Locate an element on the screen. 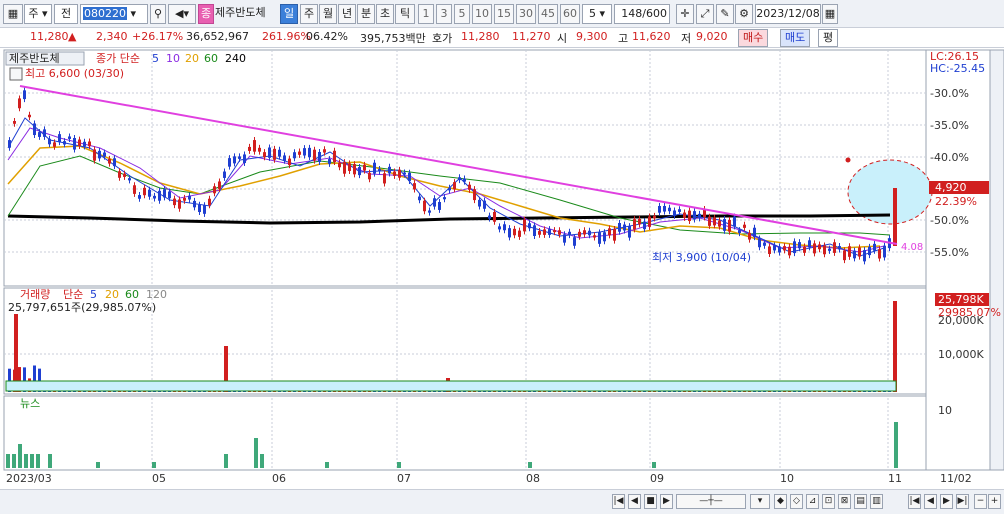 The image size is (1004, 517). volume-value-label: 25,797,651주(29,985.07%) is located at coordinates (82, 307).